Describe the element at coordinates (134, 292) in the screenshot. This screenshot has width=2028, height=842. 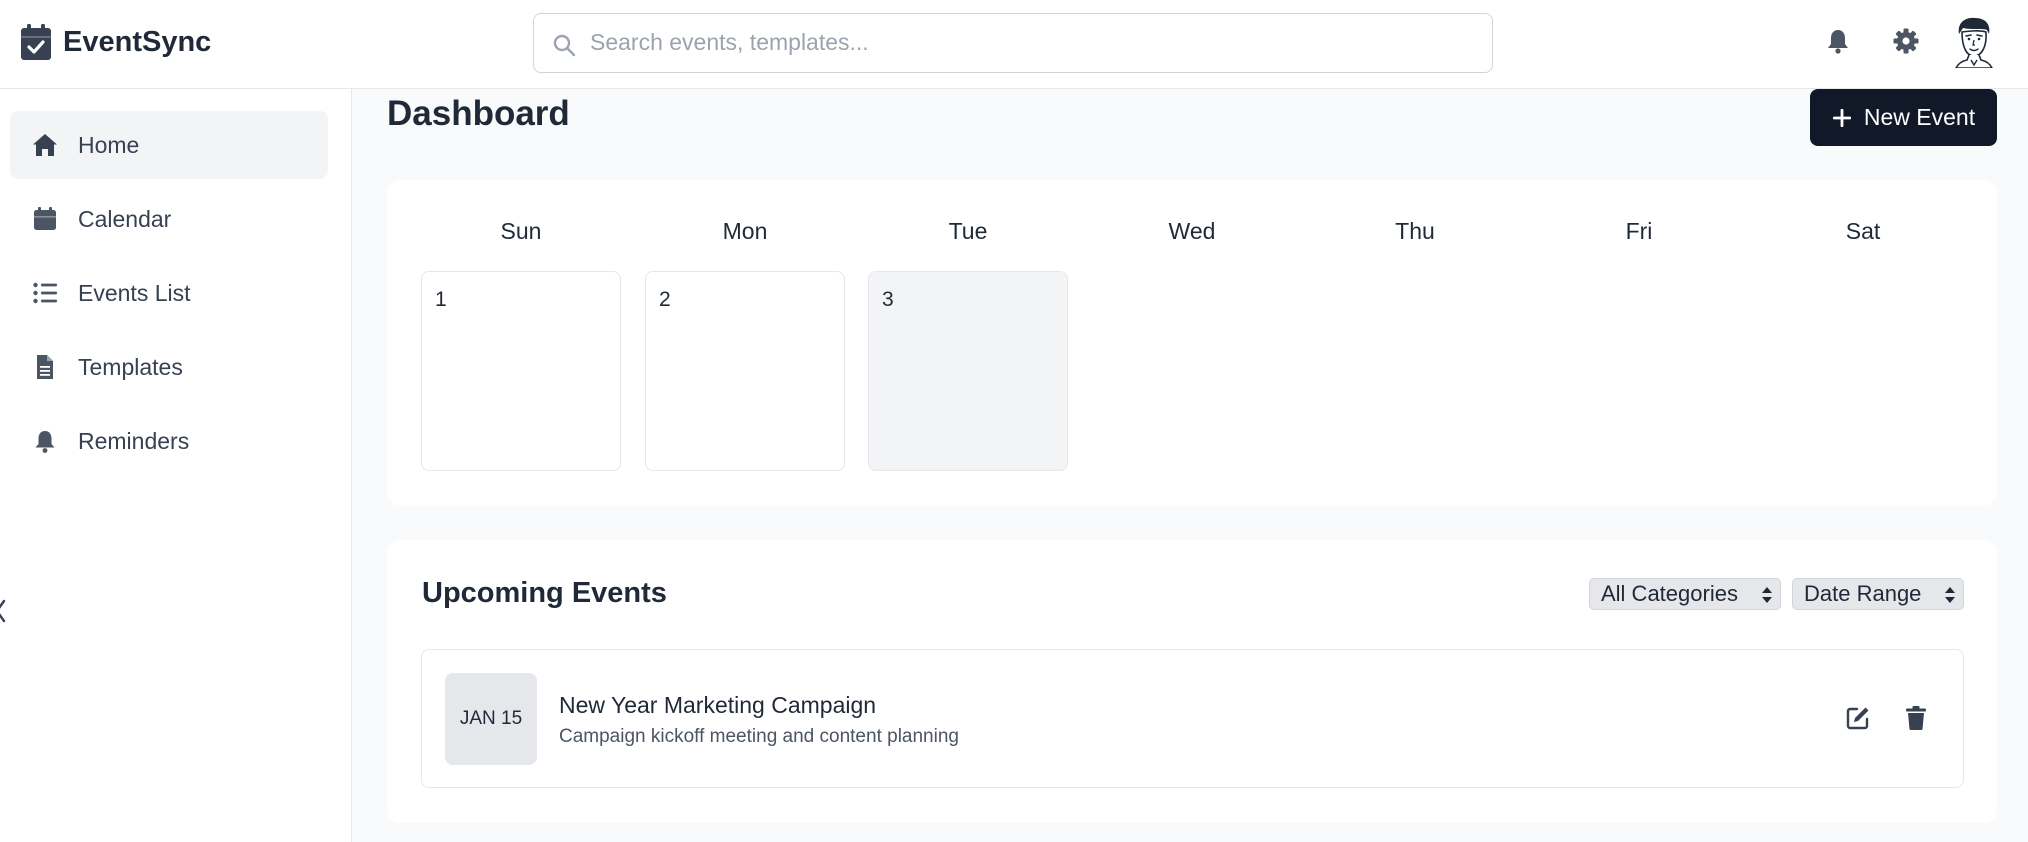
I see `sidebar-item-label: Events List` at that location.